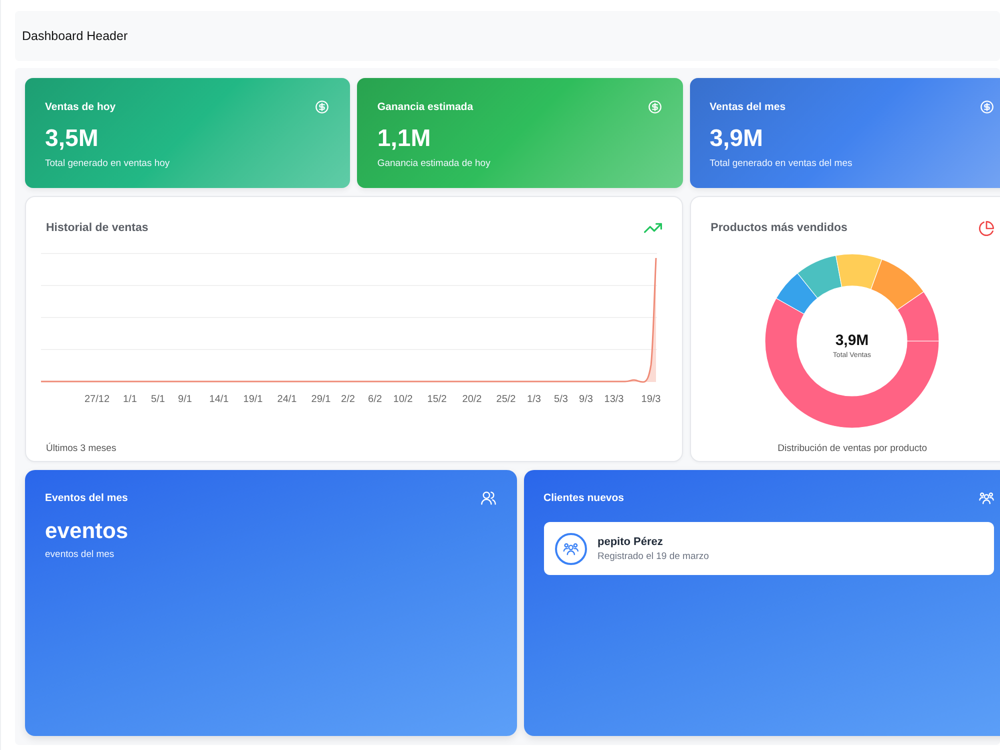 The image size is (1000, 750). What do you see at coordinates (779, 228) in the screenshot?
I see `card-title: Productos más vendidos` at bounding box center [779, 228].